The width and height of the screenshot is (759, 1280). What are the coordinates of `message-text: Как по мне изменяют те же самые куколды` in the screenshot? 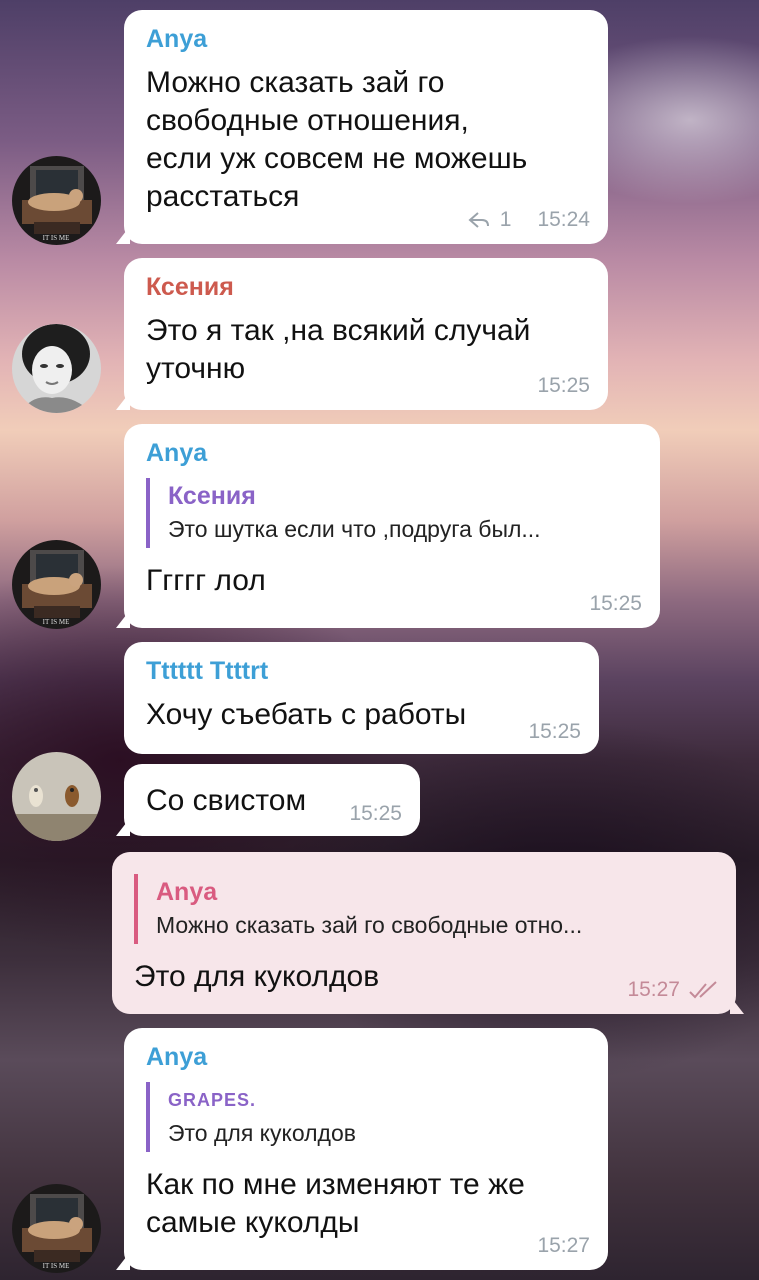 It's located at (335, 1203).